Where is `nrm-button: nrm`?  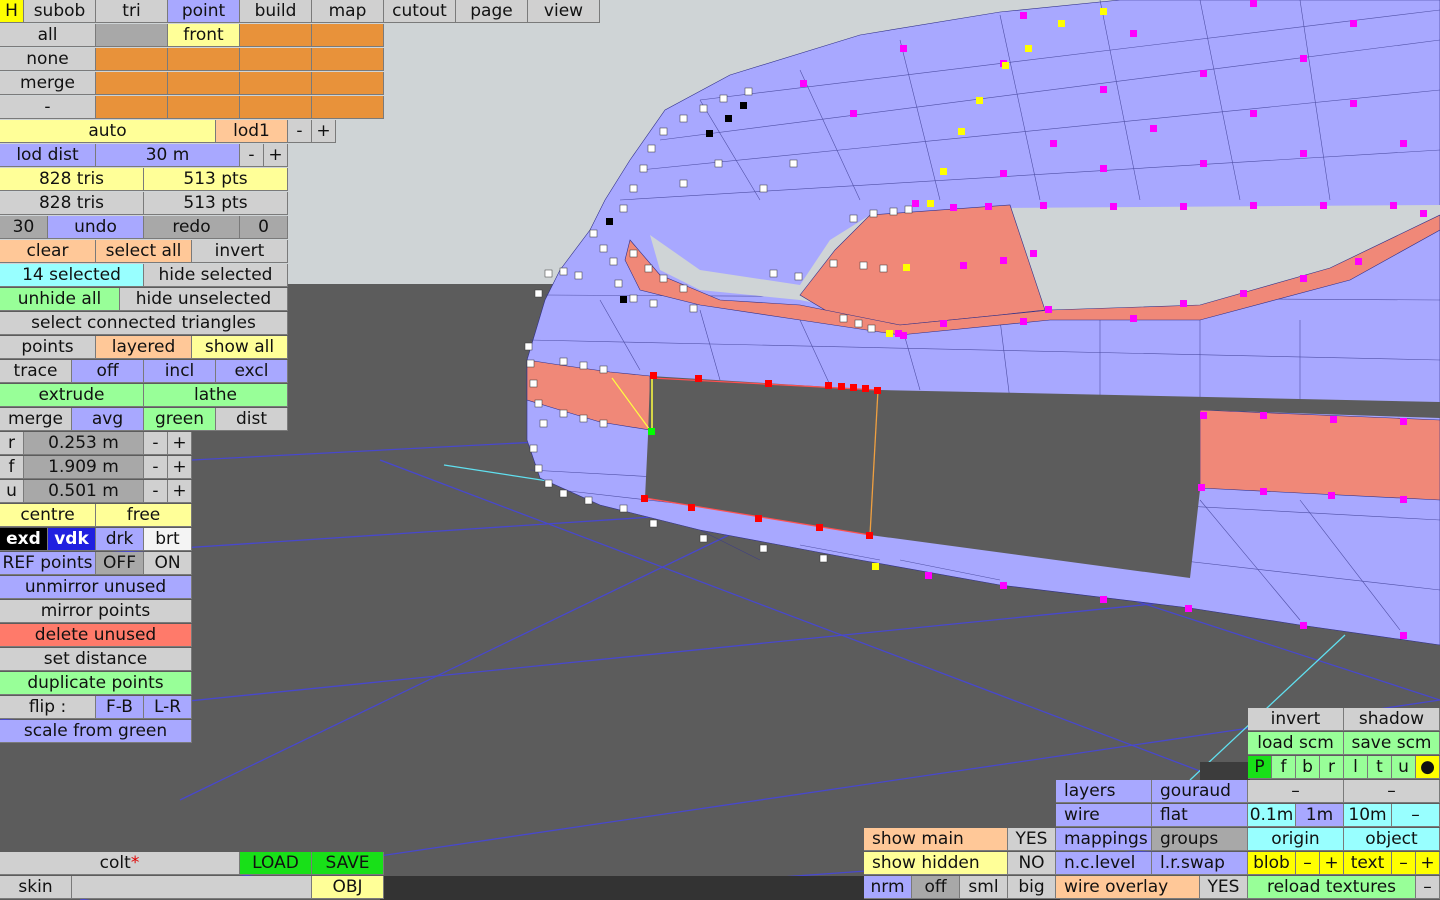
nrm-button: nrm is located at coordinates (888, 887).